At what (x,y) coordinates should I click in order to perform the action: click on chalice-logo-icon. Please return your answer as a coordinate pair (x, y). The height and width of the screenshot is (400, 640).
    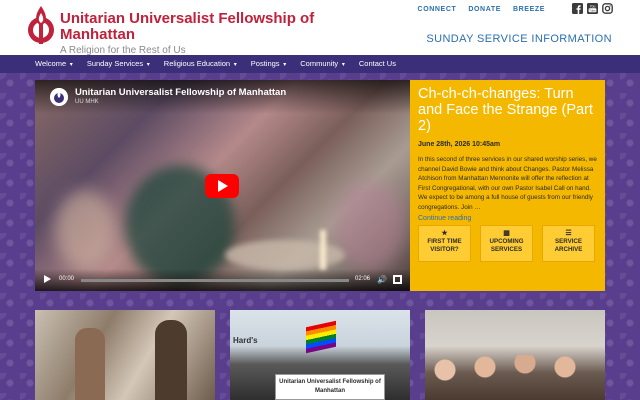
    Looking at the image, I should click on (41, 26).